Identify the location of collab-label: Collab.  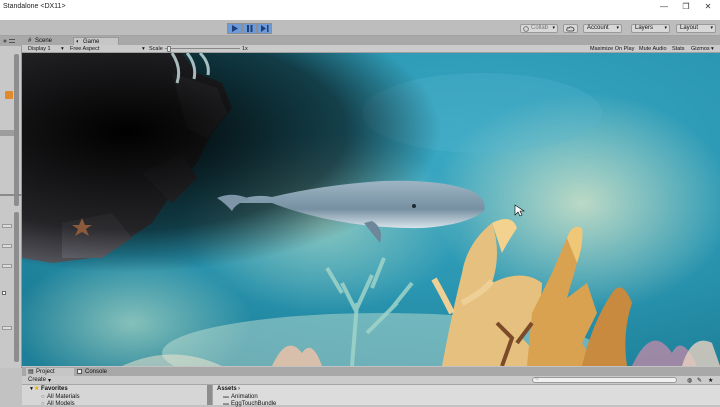
(540, 28).